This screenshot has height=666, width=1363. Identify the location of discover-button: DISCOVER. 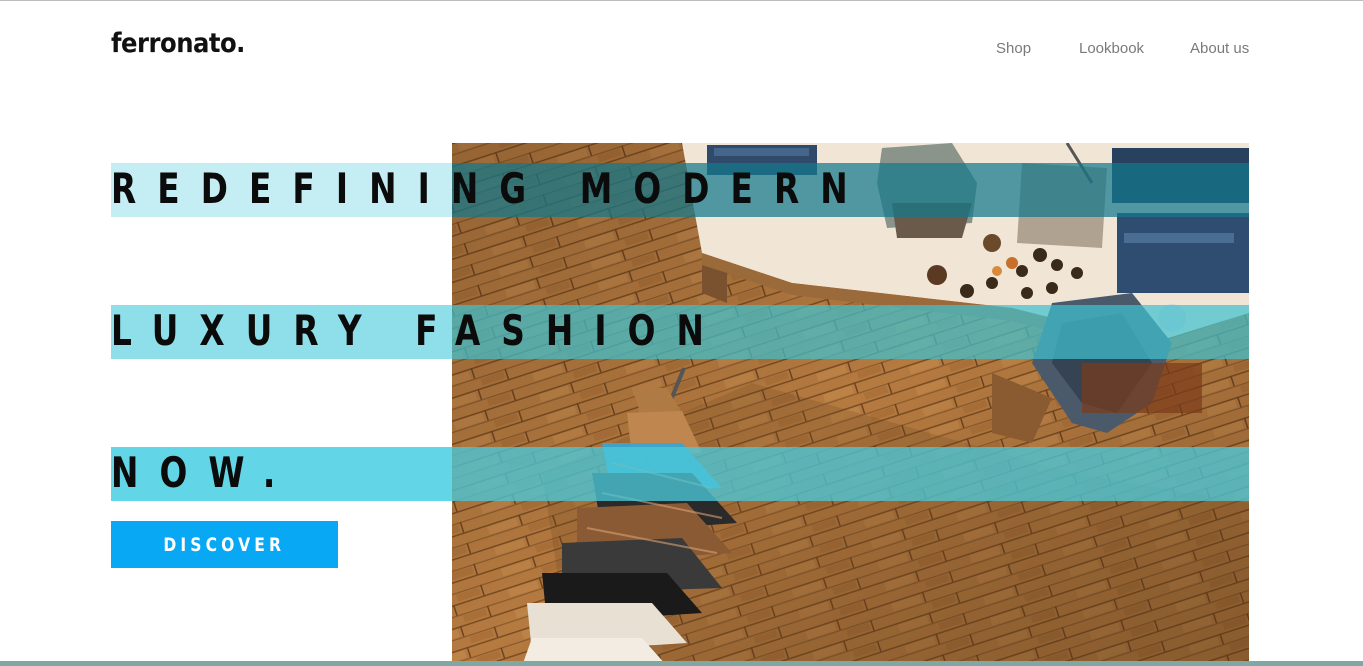
(224, 544).